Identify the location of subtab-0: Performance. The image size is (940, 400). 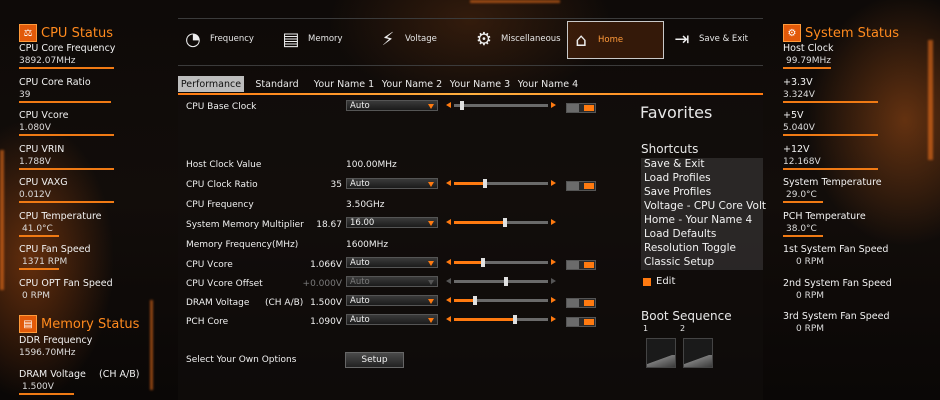
(211, 84).